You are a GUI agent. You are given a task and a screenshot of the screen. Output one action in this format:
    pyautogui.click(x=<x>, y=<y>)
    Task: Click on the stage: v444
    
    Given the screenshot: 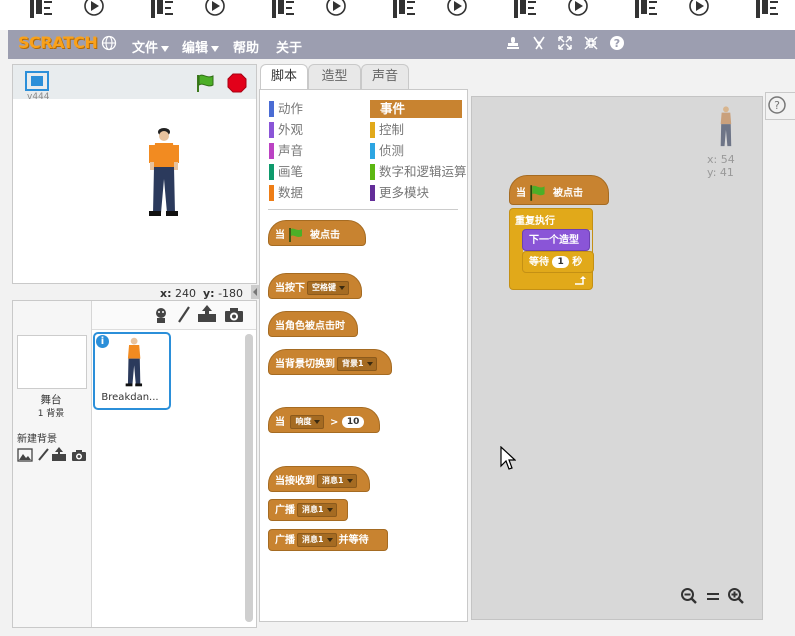 What is the action you would take?
    pyautogui.click(x=134, y=174)
    